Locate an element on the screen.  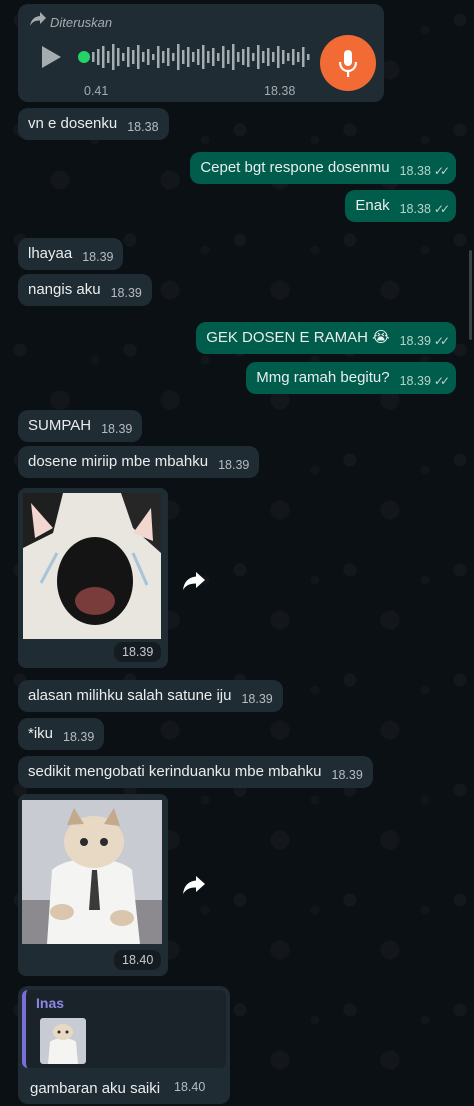
incoming-message: dosene miriip mbe mbahku 18.39 is located at coordinates (139, 462).